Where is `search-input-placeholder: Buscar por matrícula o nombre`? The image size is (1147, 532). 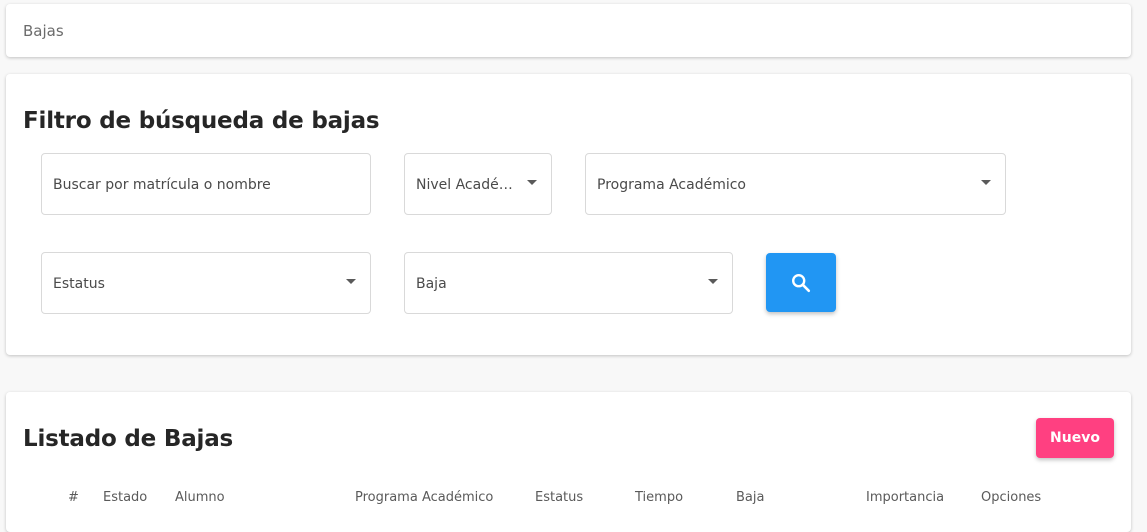 search-input-placeholder: Buscar por matrícula o nombre is located at coordinates (162, 185).